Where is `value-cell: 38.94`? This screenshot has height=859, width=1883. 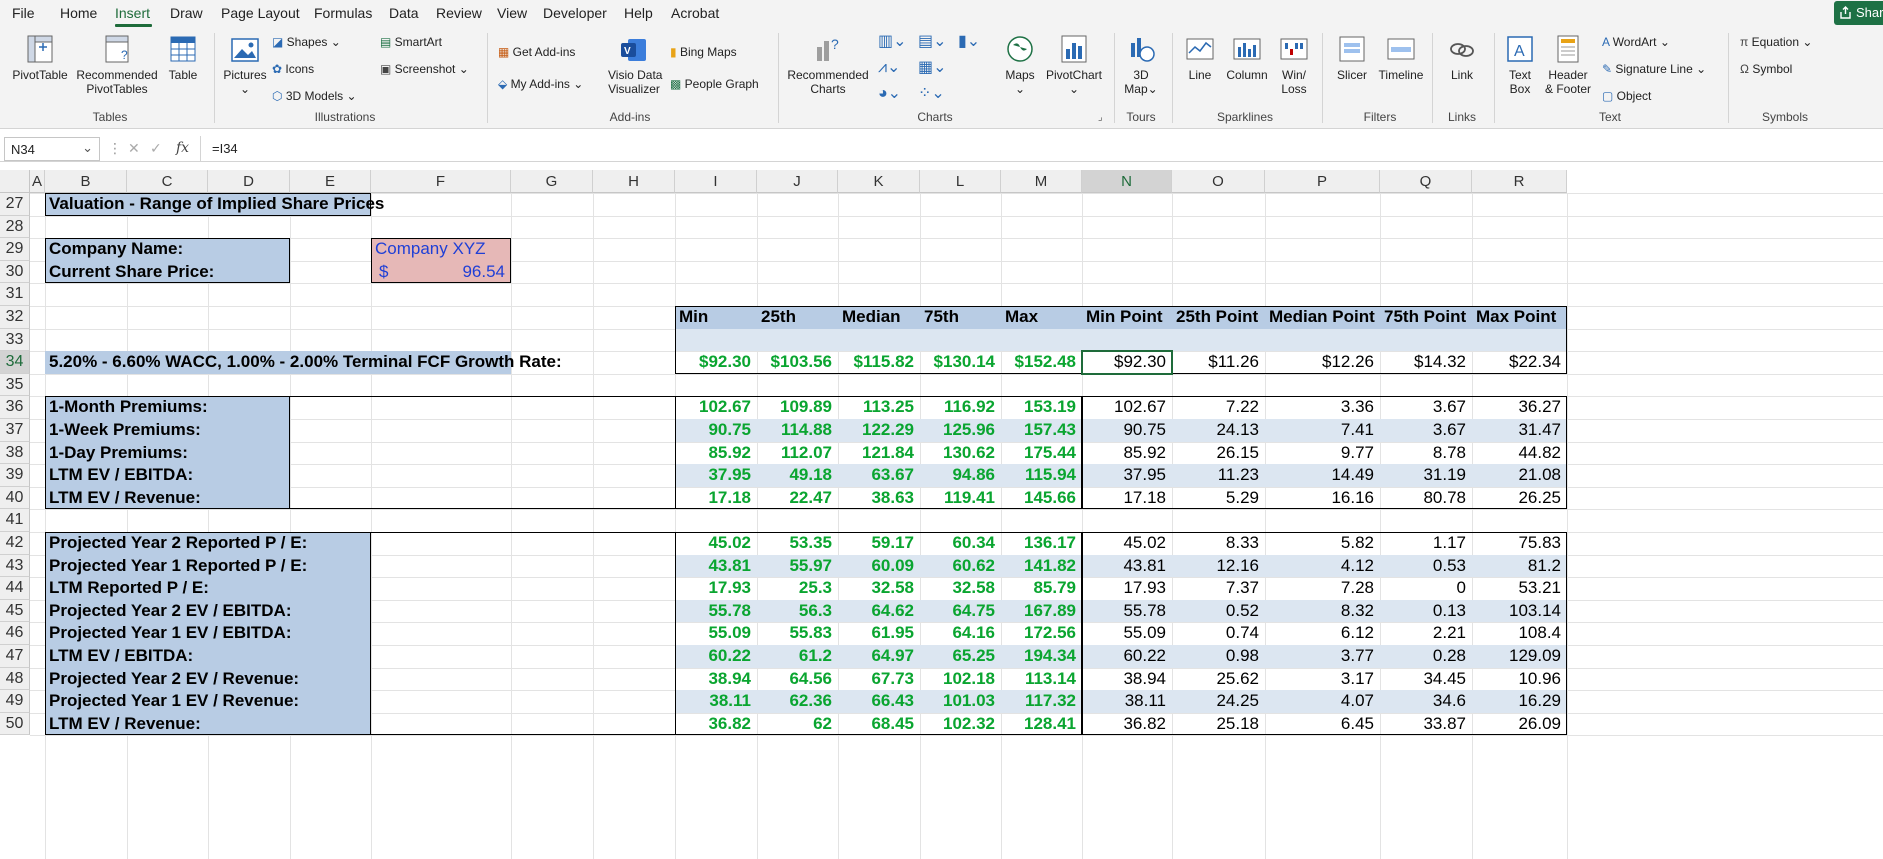
value-cell: 38.94 is located at coordinates (1127, 679).